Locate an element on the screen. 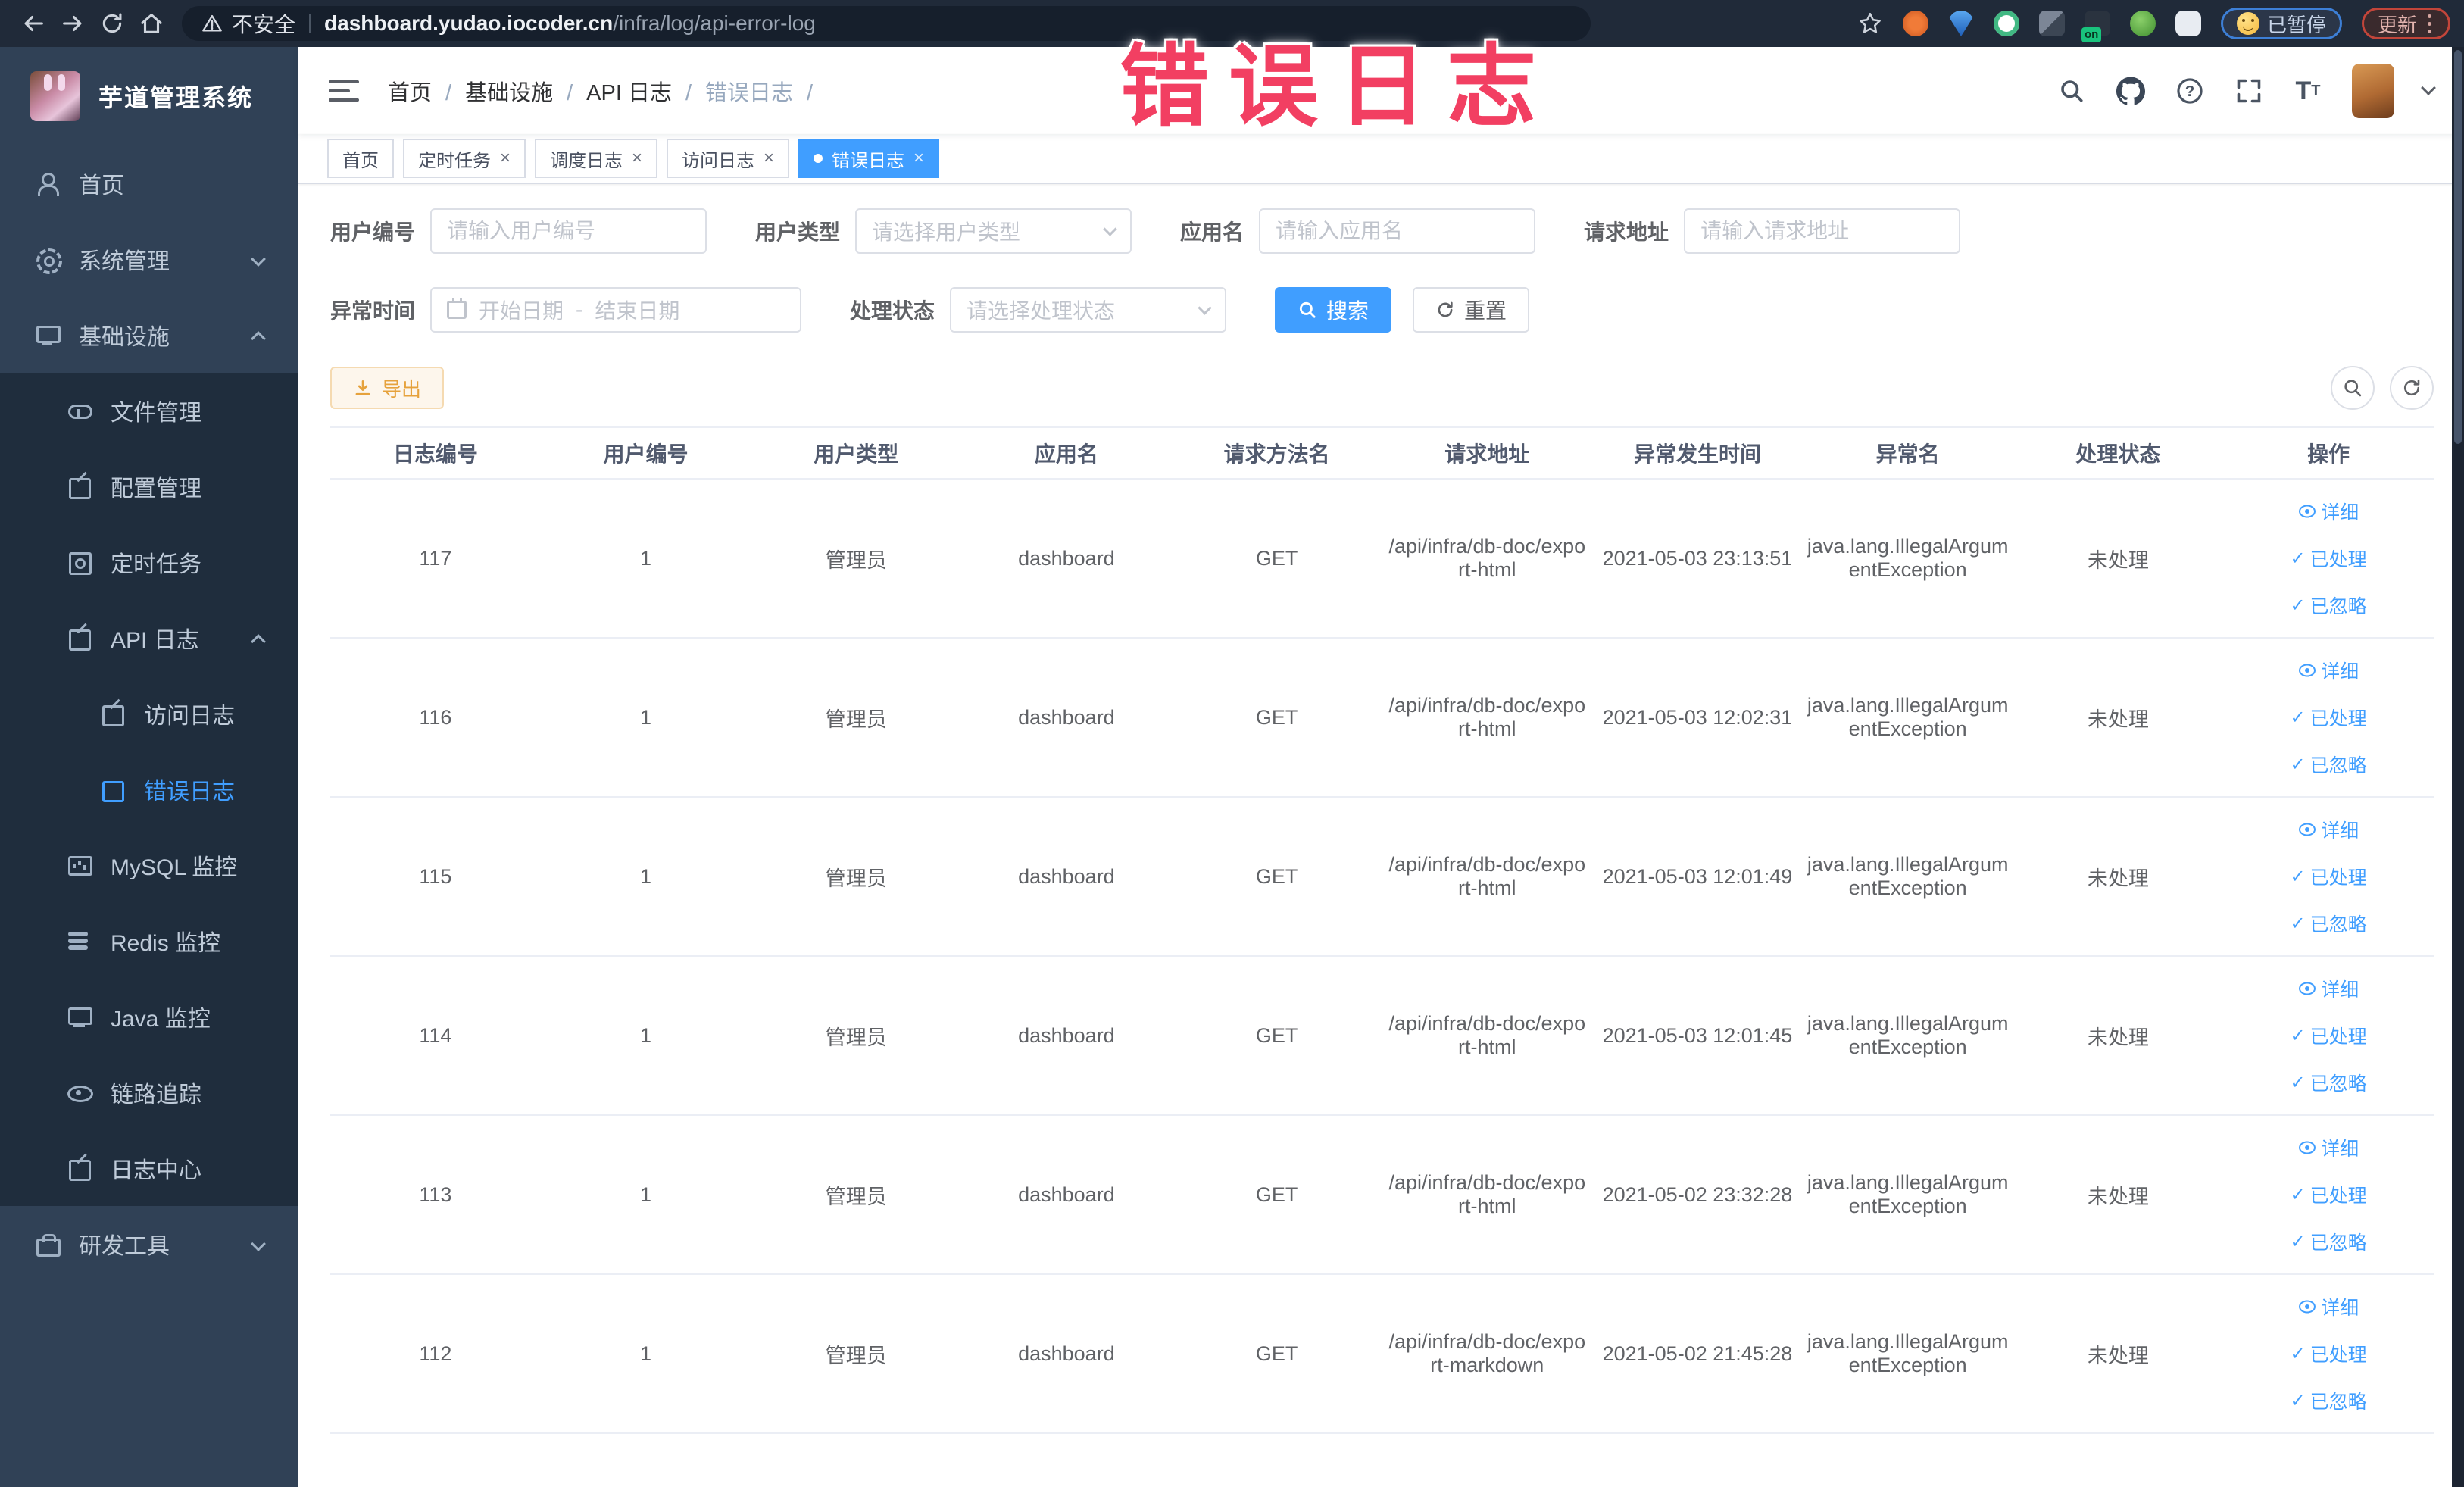  search-icon is located at coordinates (2071, 91).